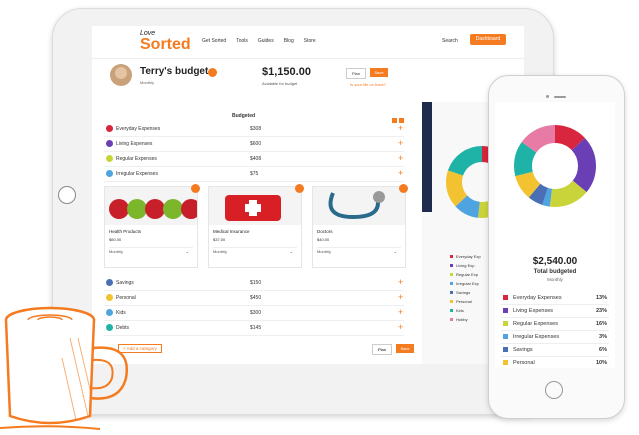 The height and width of the screenshot is (435, 639). Describe the element at coordinates (360, 226) in the screenshot. I see `expense-card: Doctors $40.00 Monthly ⌄` at that location.